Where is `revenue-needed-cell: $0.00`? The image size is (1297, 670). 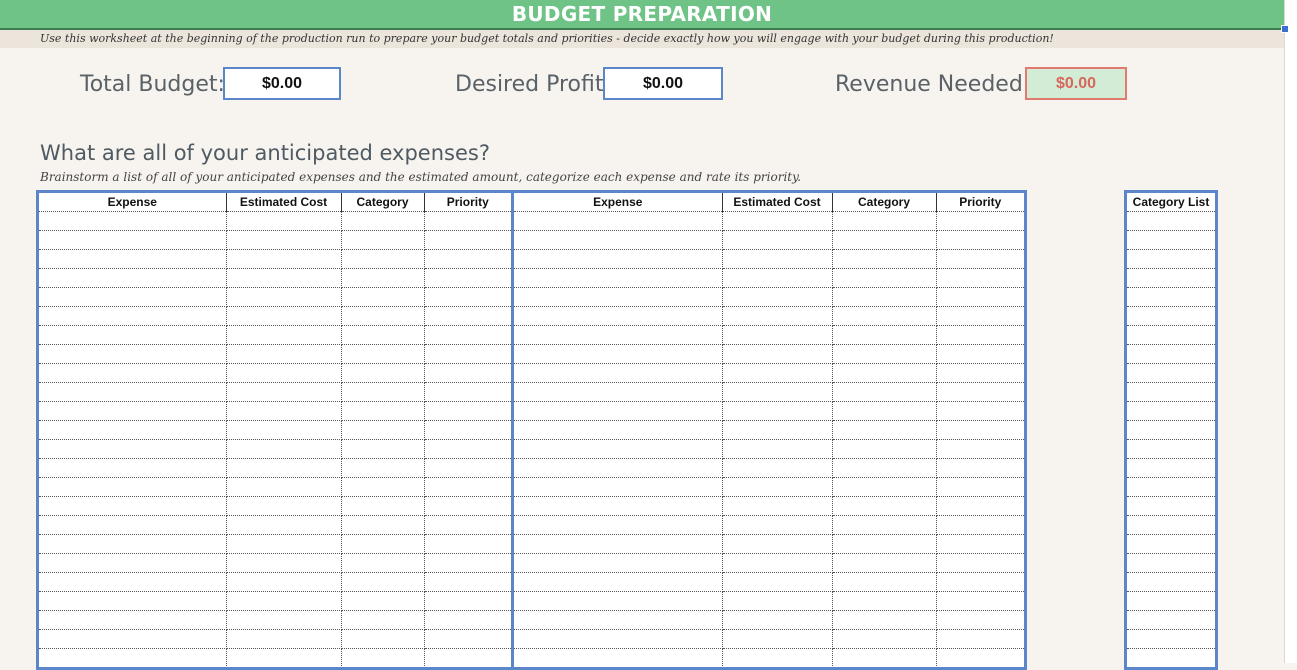 revenue-needed-cell: $0.00 is located at coordinates (1076, 83).